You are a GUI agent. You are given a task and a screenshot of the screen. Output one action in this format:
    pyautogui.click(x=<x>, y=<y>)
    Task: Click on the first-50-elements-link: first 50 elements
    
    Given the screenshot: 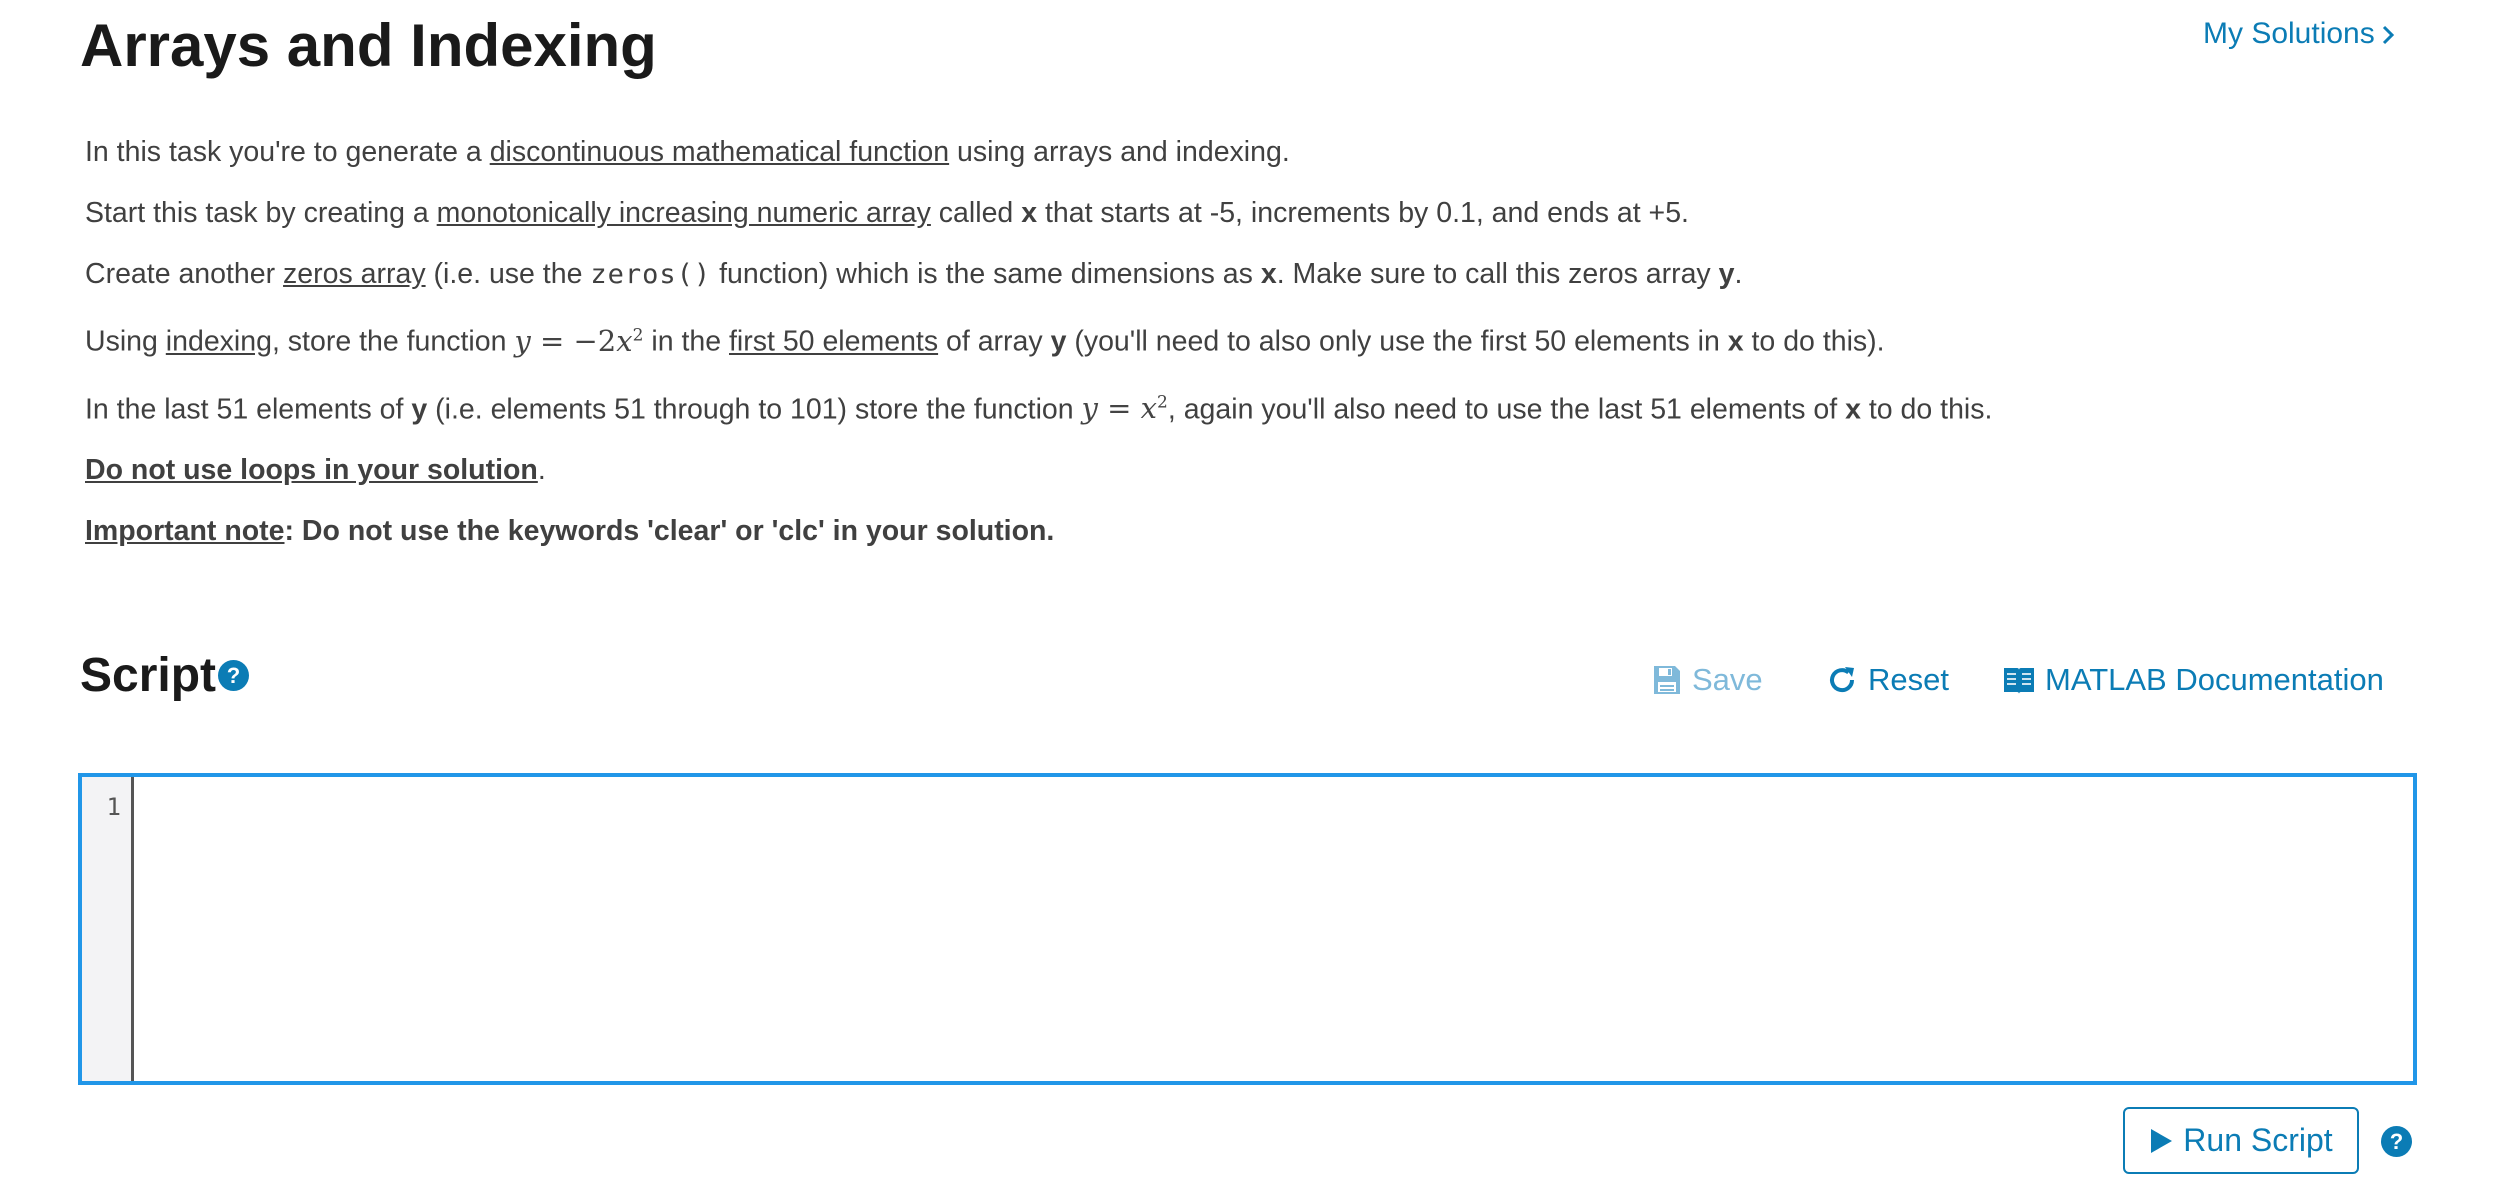 What is the action you would take?
    pyautogui.click(x=833, y=342)
    